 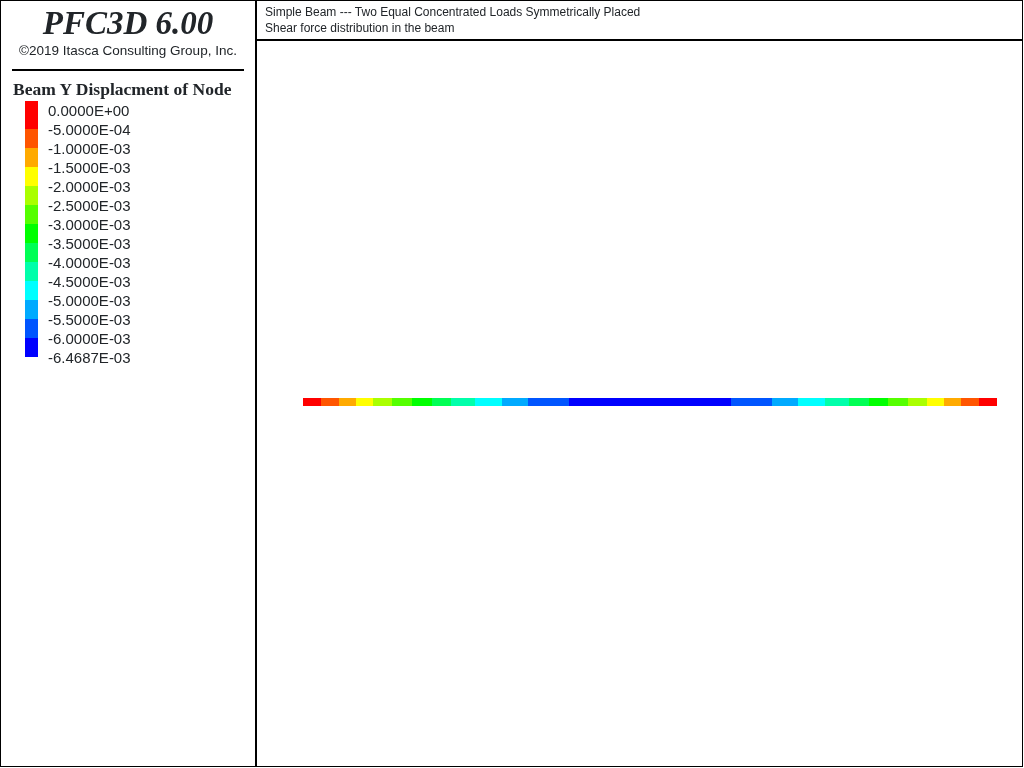 I want to click on legend-label: -5.5000E-03, so click(x=89, y=319).